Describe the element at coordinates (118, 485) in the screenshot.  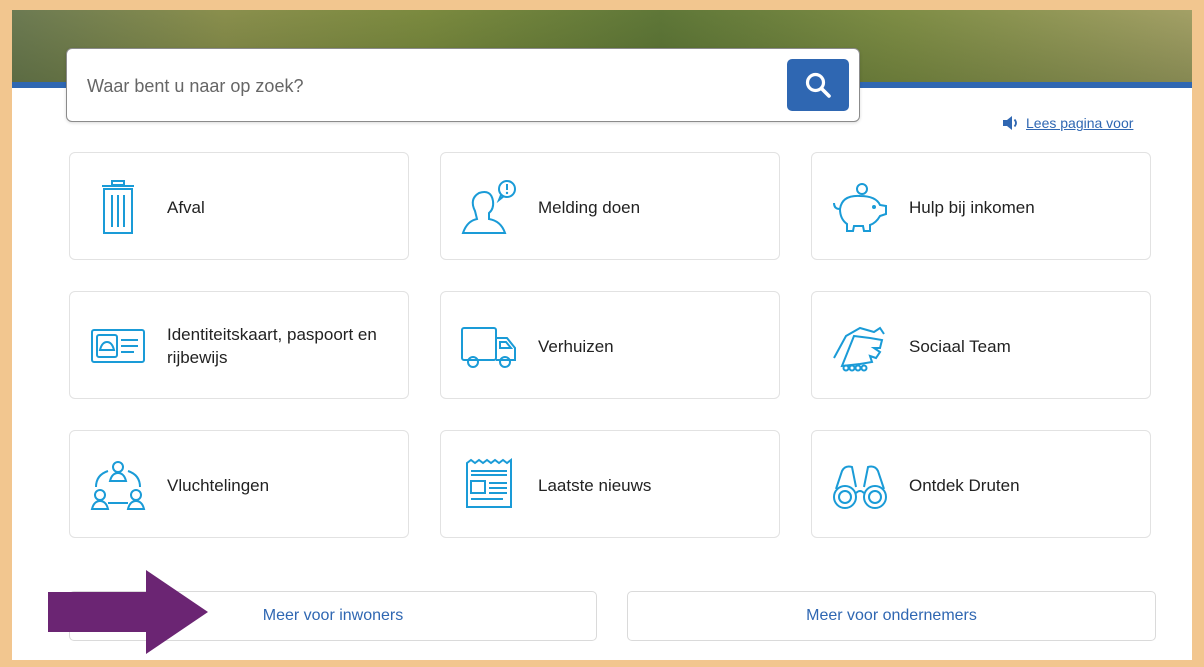
I see `people-network-icon` at that location.